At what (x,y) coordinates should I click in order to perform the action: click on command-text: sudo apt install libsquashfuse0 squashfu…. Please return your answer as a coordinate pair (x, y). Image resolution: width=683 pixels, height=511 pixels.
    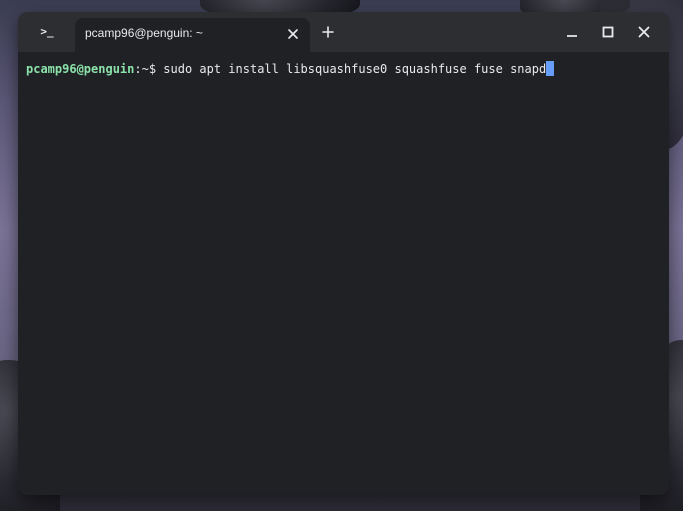
    Looking at the image, I should click on (351, 69).